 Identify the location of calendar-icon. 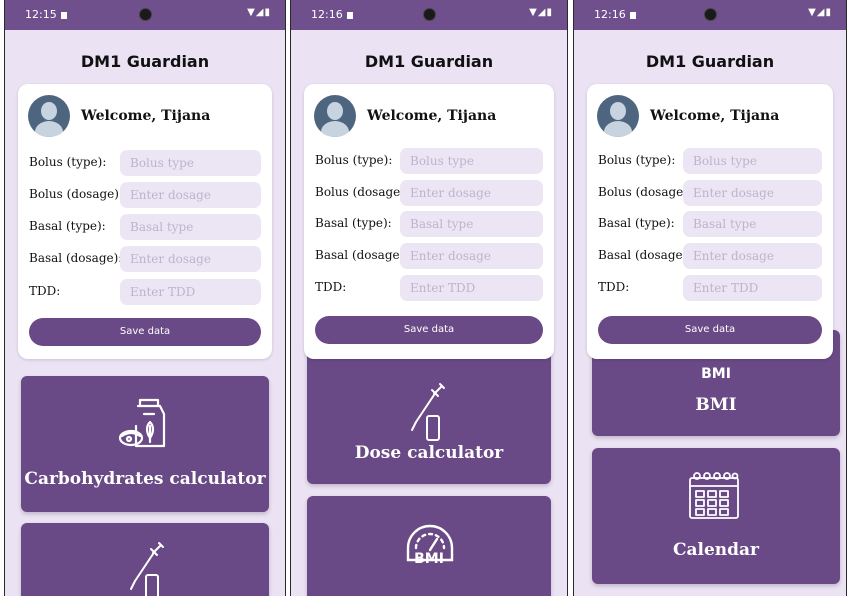
(714, 495).